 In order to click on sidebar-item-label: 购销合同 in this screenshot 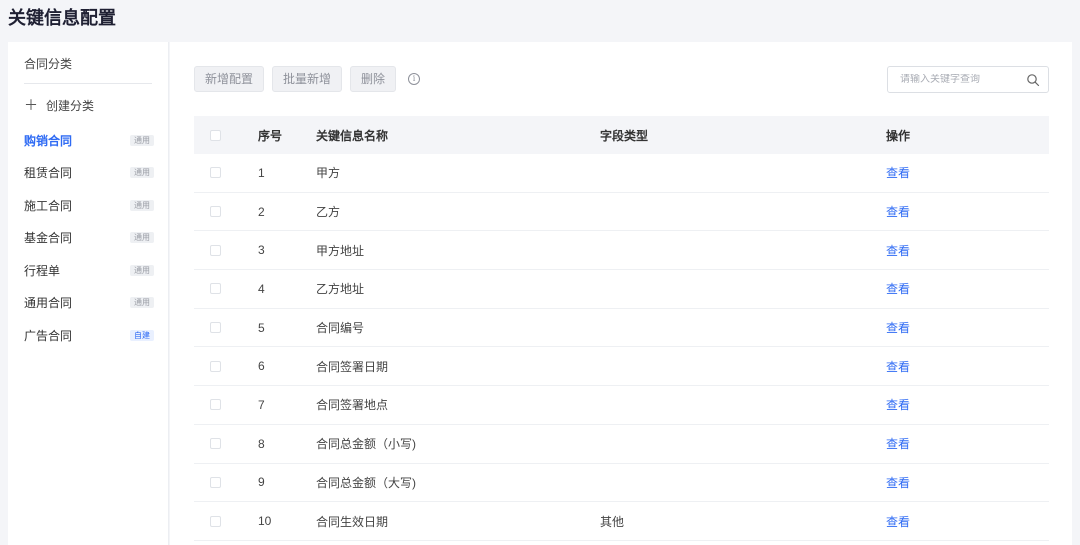, I will do `click(48, 140)`.